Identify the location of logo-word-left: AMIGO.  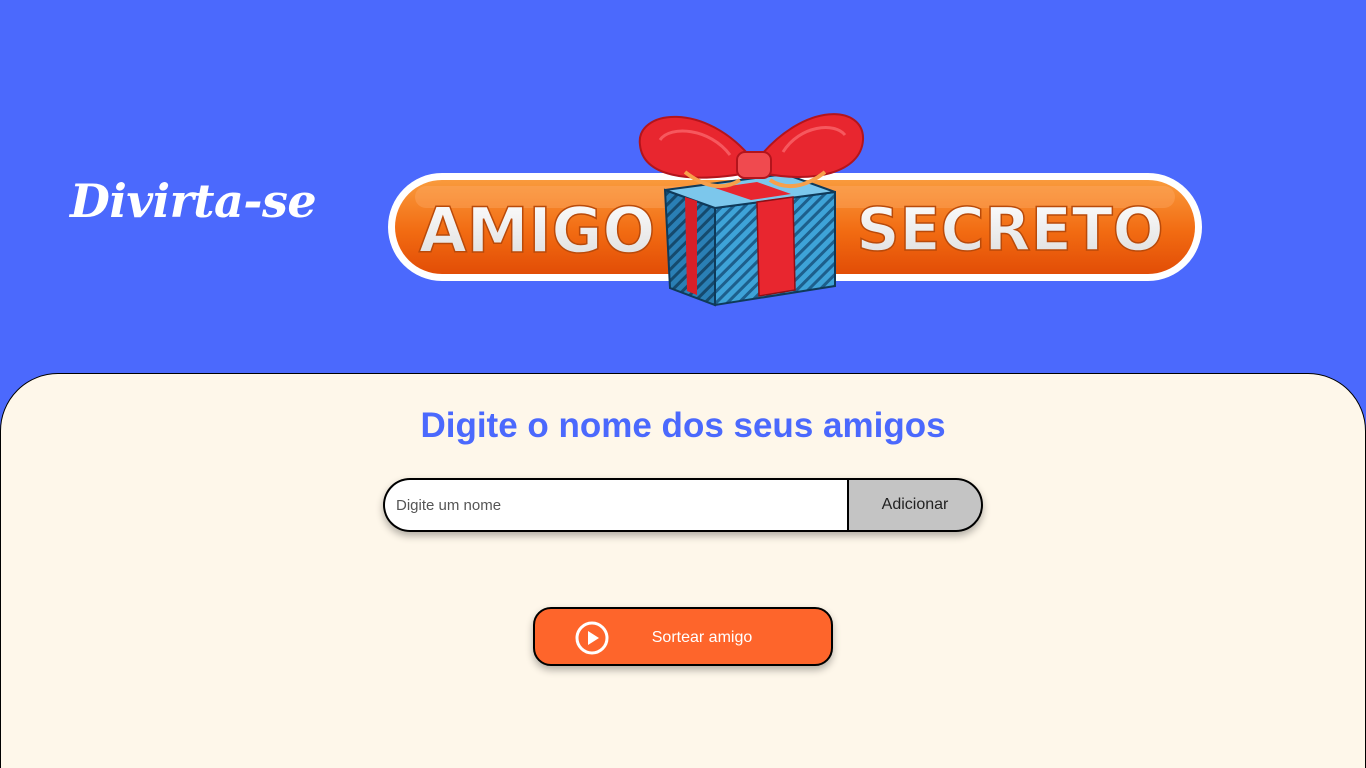
(537, 230).